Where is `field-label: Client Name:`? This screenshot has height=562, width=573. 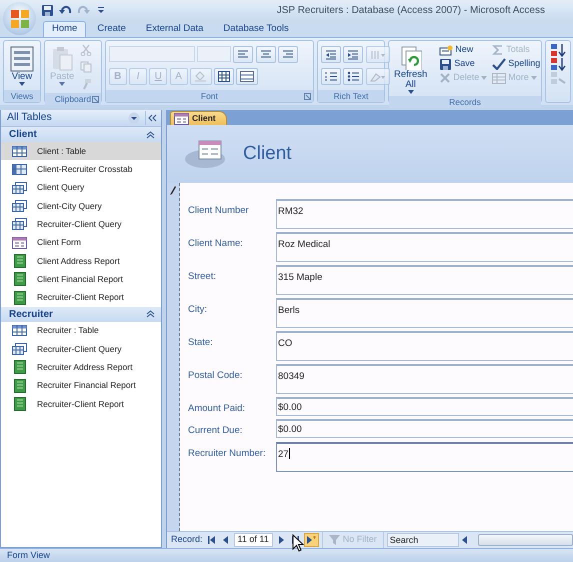
field-label: Client Name: is located at coordinates (215, 244).